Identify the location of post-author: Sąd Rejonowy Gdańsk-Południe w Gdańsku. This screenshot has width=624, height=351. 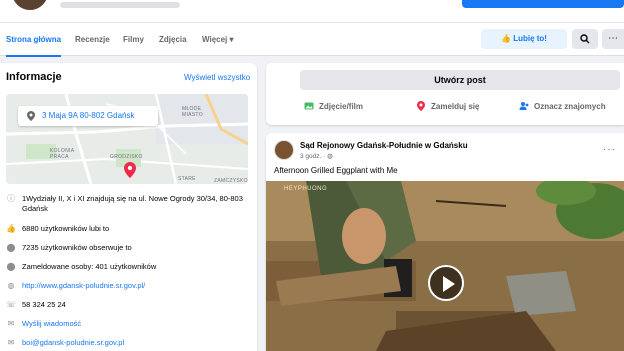
(384, 145).